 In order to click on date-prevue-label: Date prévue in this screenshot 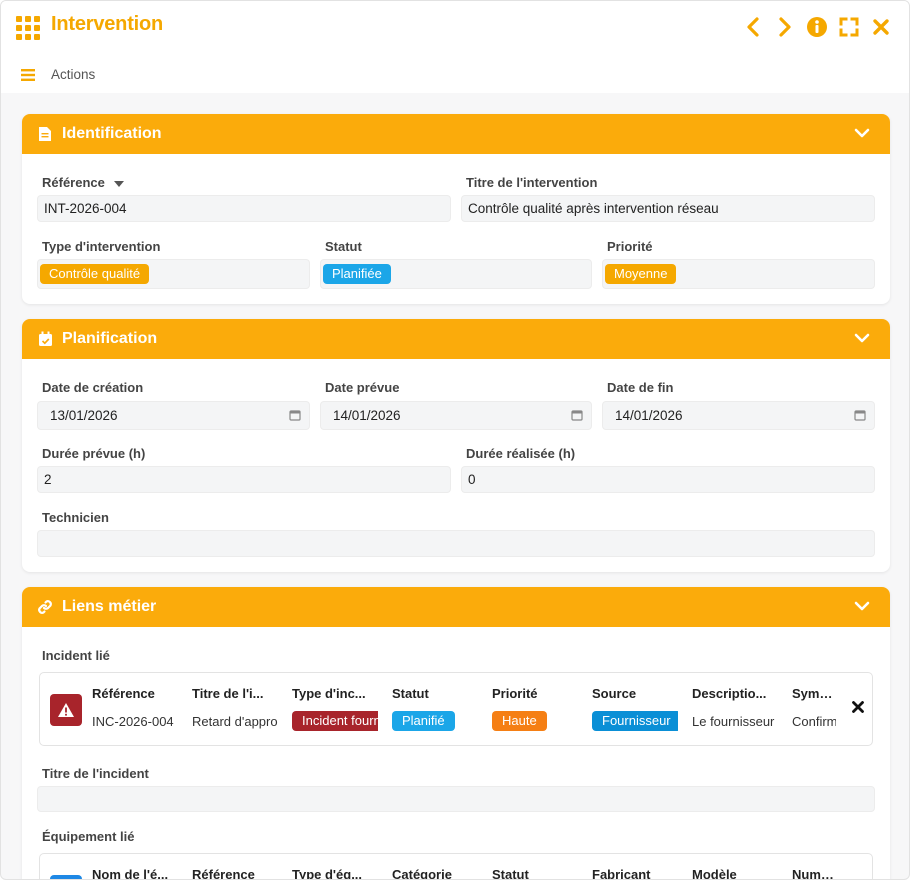, I will do `click(362, 387)`.